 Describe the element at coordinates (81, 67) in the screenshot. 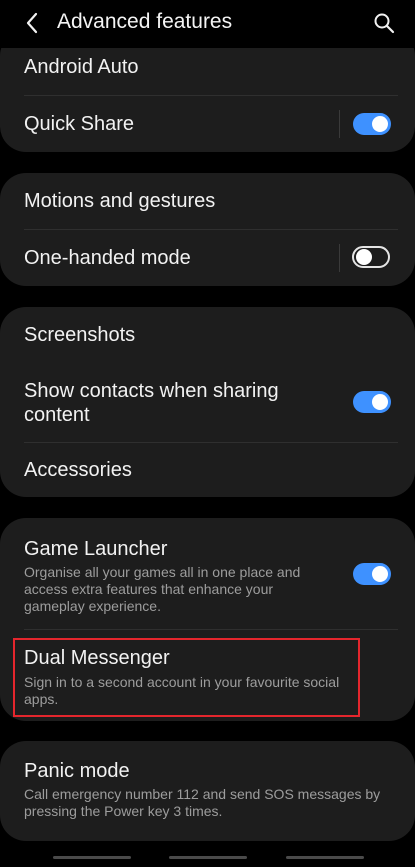

I see `android-auto-label: Android Auto` at that location.